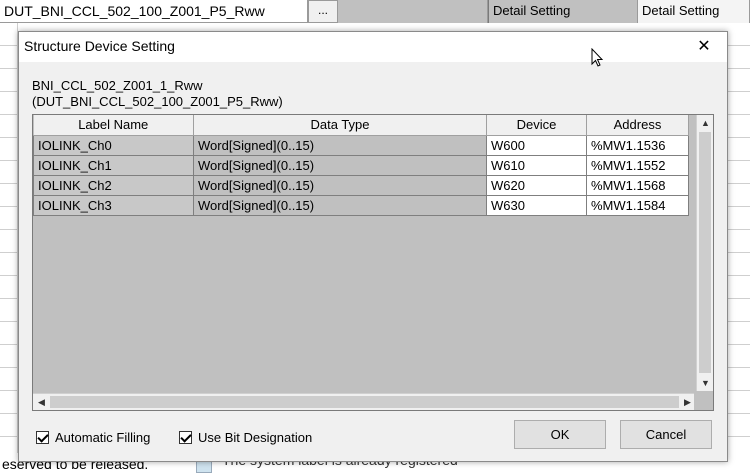  Describe the element at coordinates (666, 434) in the screenshot. I see `cancel-button: Cancel` at that location.